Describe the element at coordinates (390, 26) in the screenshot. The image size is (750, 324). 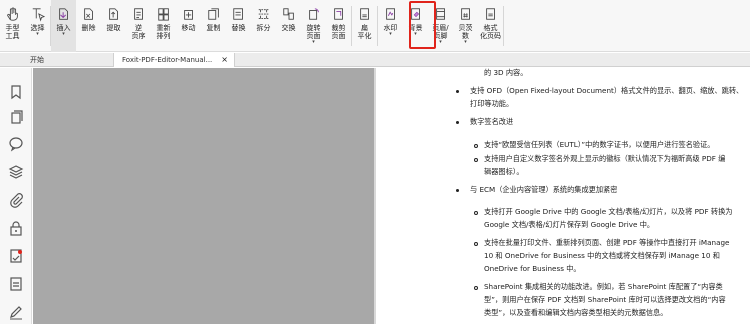
I see `watermark-button: 水印 ▾` at that location.